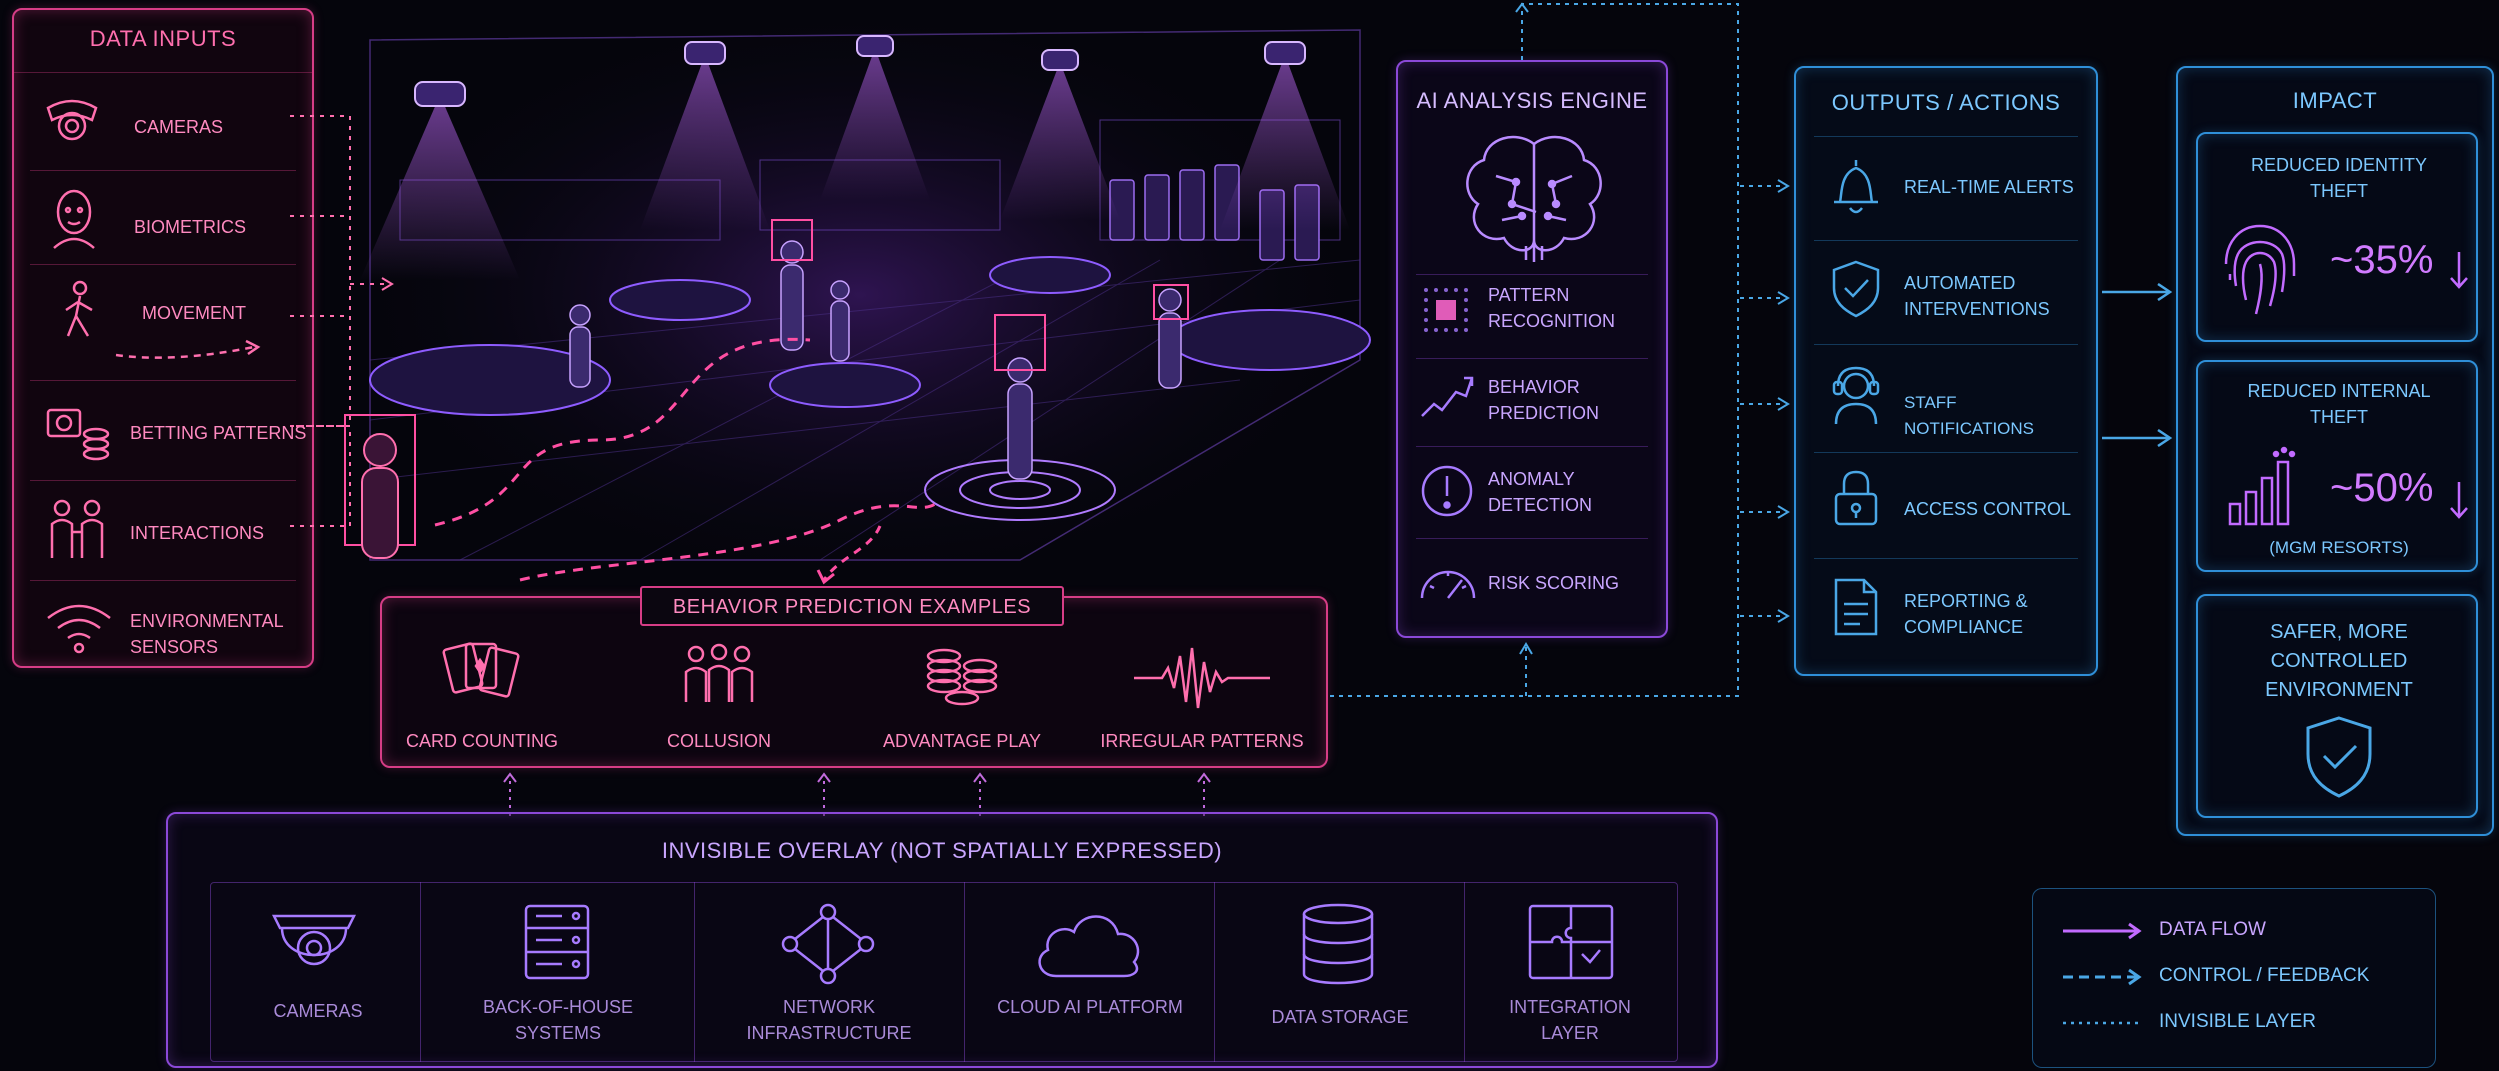 This screenshot has width=2499, height=1071. What do you see at coordinates (2264, 975) in the screenshot?
I see `legend-label-control-feedback: CONTROL / FEEDBACK` at bounding box center [2264, 975].